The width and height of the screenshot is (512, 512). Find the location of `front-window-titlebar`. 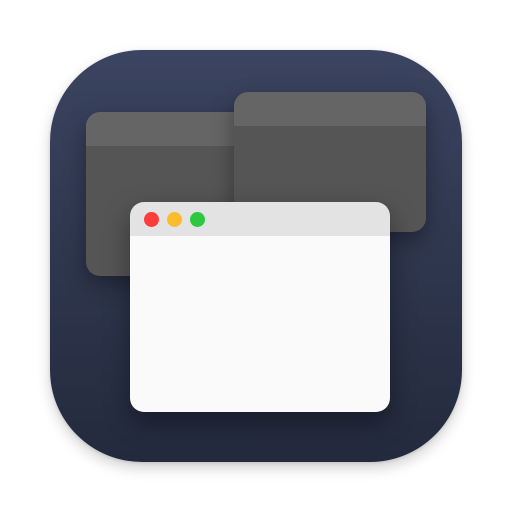

front-window-titlebar is located at coordinates (260, 219).